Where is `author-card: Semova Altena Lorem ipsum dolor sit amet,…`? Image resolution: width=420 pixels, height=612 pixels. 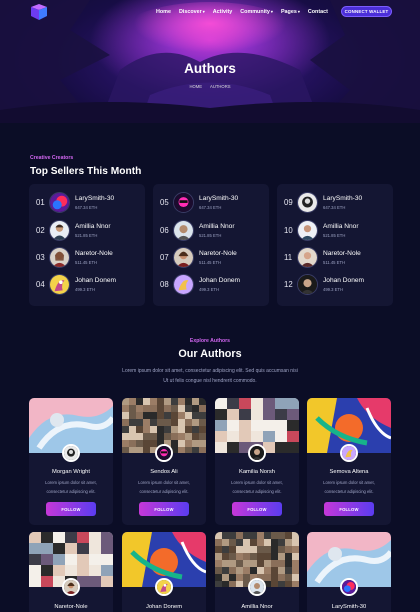
author-card: Semova Altena Lorem ipsum dolor sit amet,… is located at coordinates (349, 461).